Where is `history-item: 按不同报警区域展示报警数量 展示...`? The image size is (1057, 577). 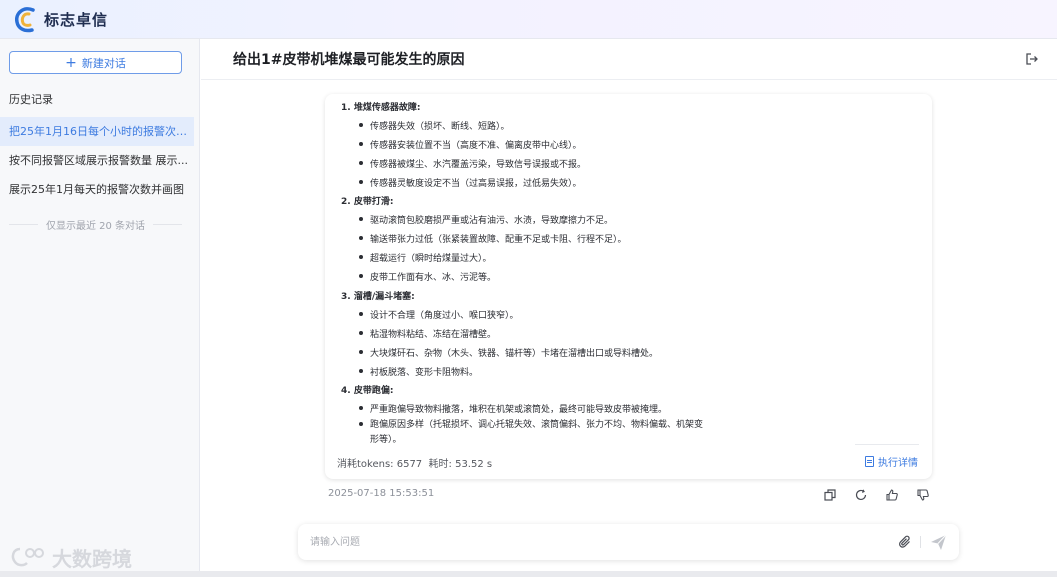
history-item: 按不同报警区域展示报警数量 展示... is located at coordinates (97, 160).